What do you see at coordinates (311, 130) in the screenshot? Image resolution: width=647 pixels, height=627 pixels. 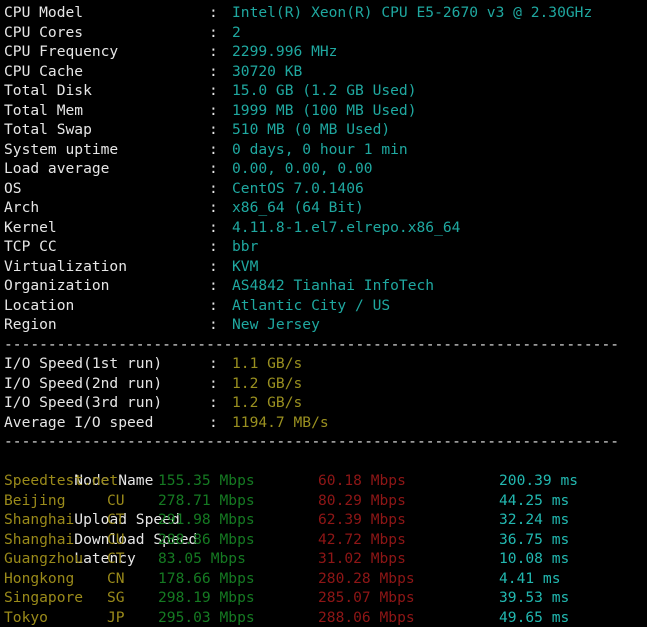 I see `system-info-value: 510 MB (0 MB Used)` at bounding box center [311, 130].